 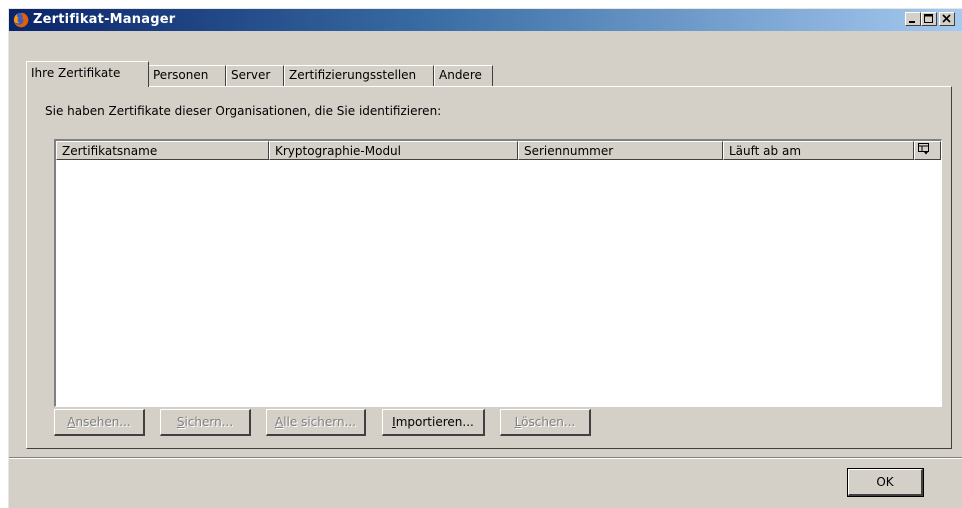 I want to click on close-button, so click(x=947, y=19).